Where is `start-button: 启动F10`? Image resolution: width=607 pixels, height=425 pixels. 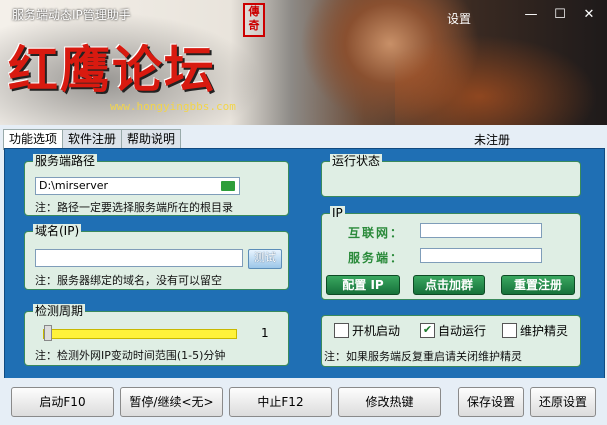
start-button: 启动F10 is located at coordinates (62, 402).